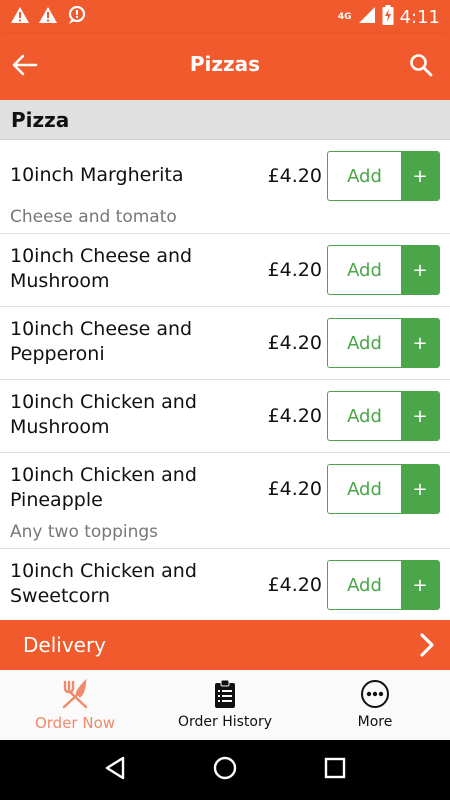 The width and height of the screenshot is (450, 800). Describe the element at coordinates (103, 487) in the screenshot. I see `item-name: 10inch Chicken and Pineapple` at that location.